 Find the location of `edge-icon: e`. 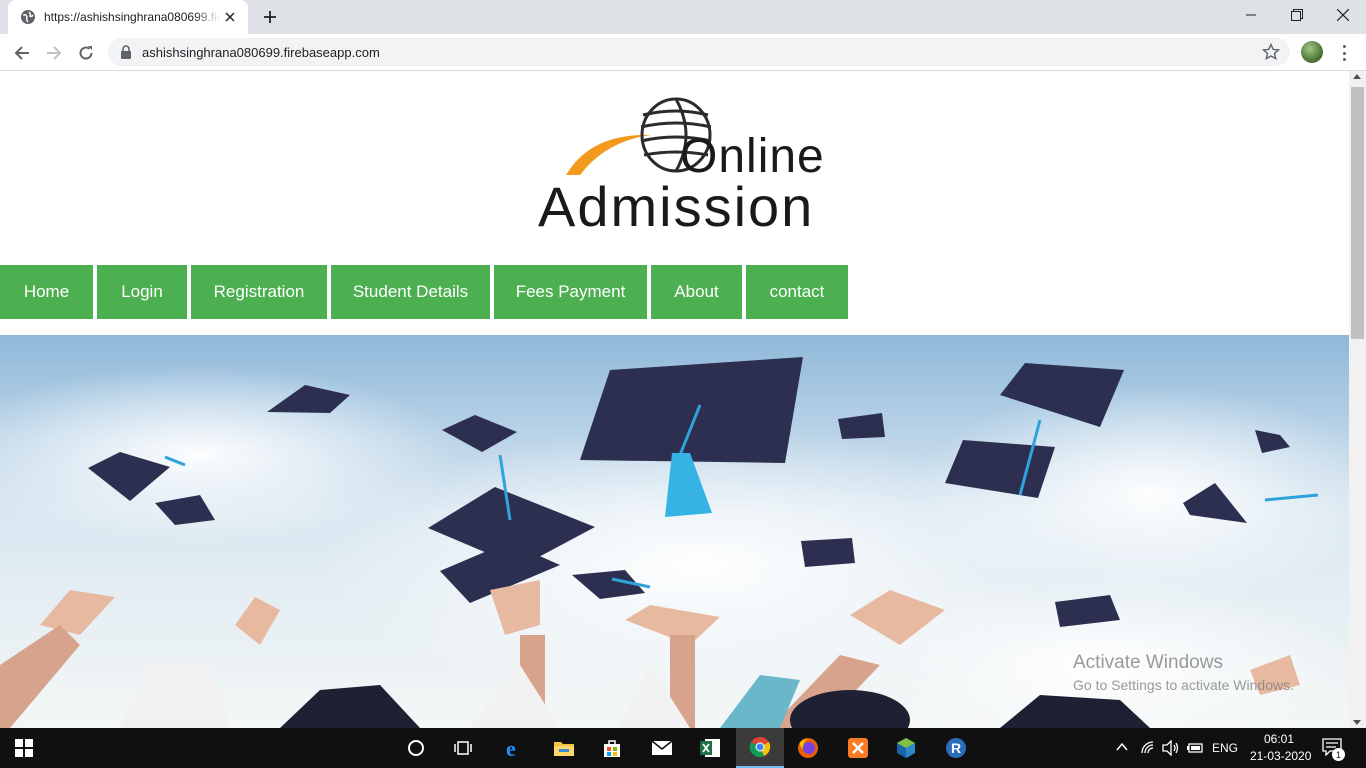

edge-icon: e is located at coordinates (514, 748).